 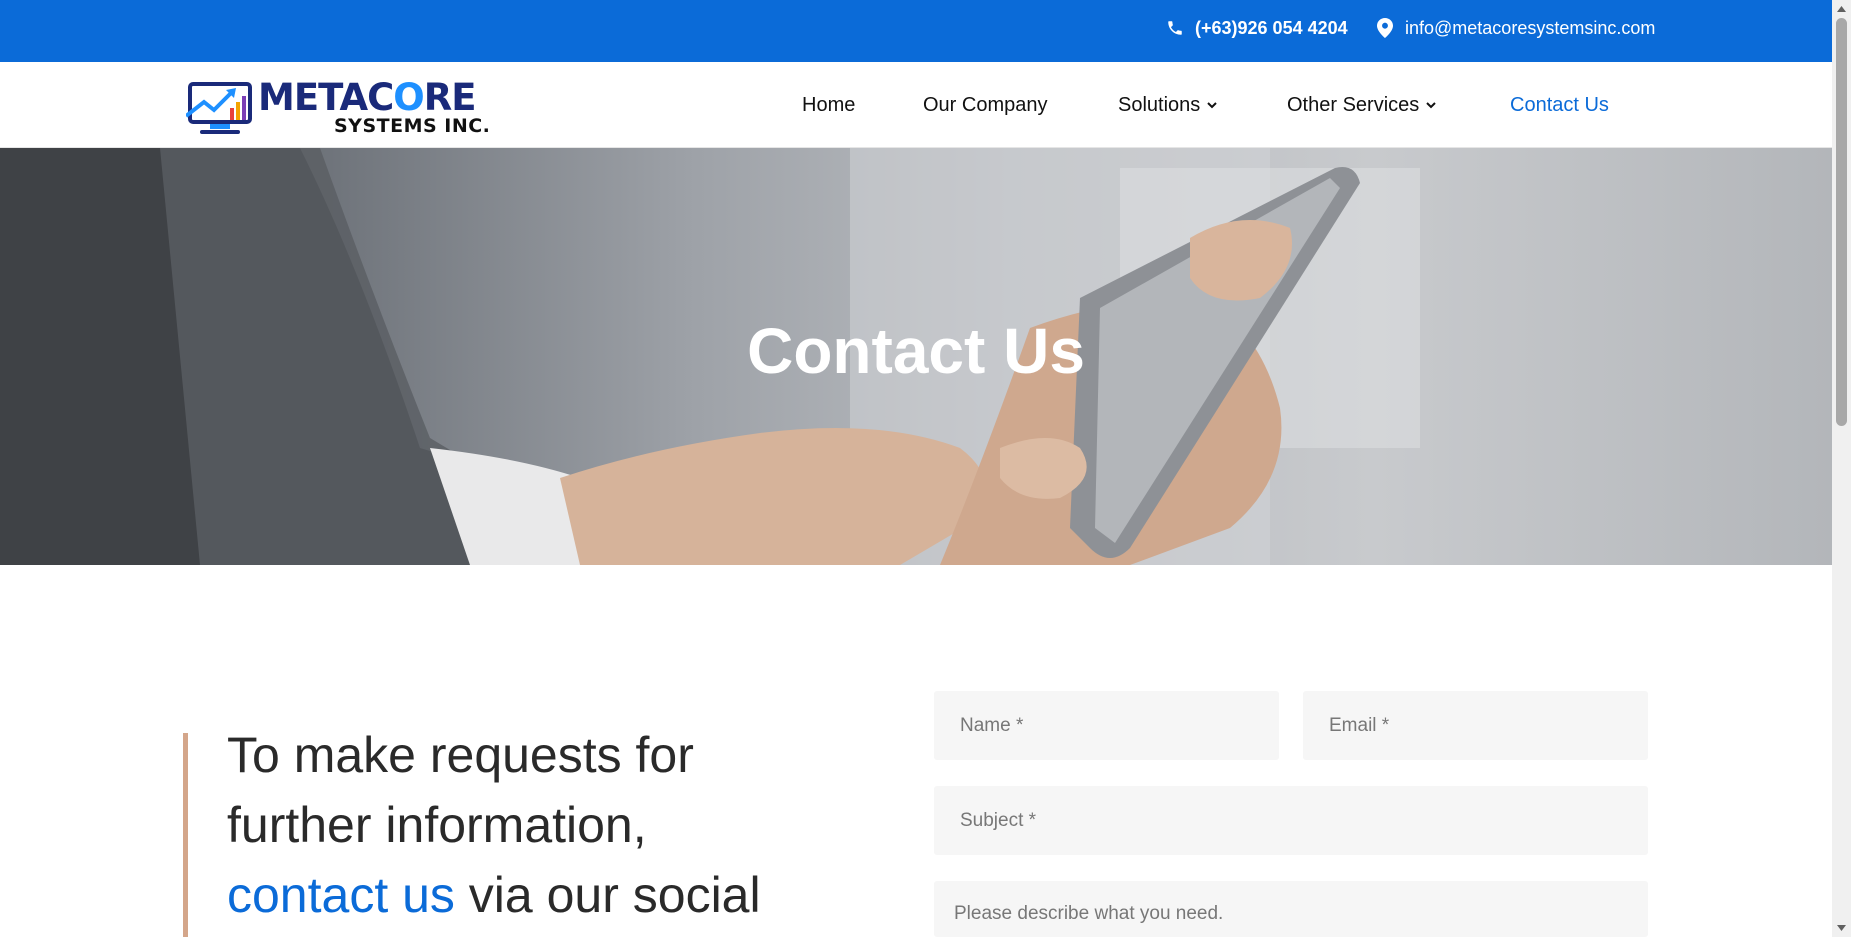 I want to click on nav-other-services: Other Services, so click(x=1362, y=105).